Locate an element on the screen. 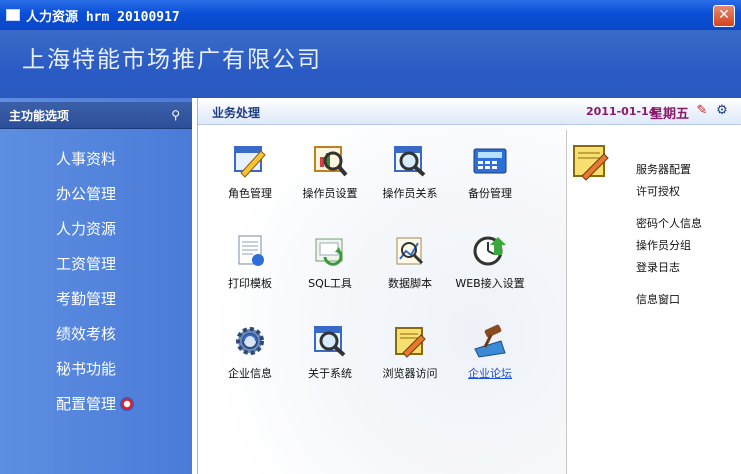  sidebar-item-config: 配置管理 is located at coordinates (95, 403).